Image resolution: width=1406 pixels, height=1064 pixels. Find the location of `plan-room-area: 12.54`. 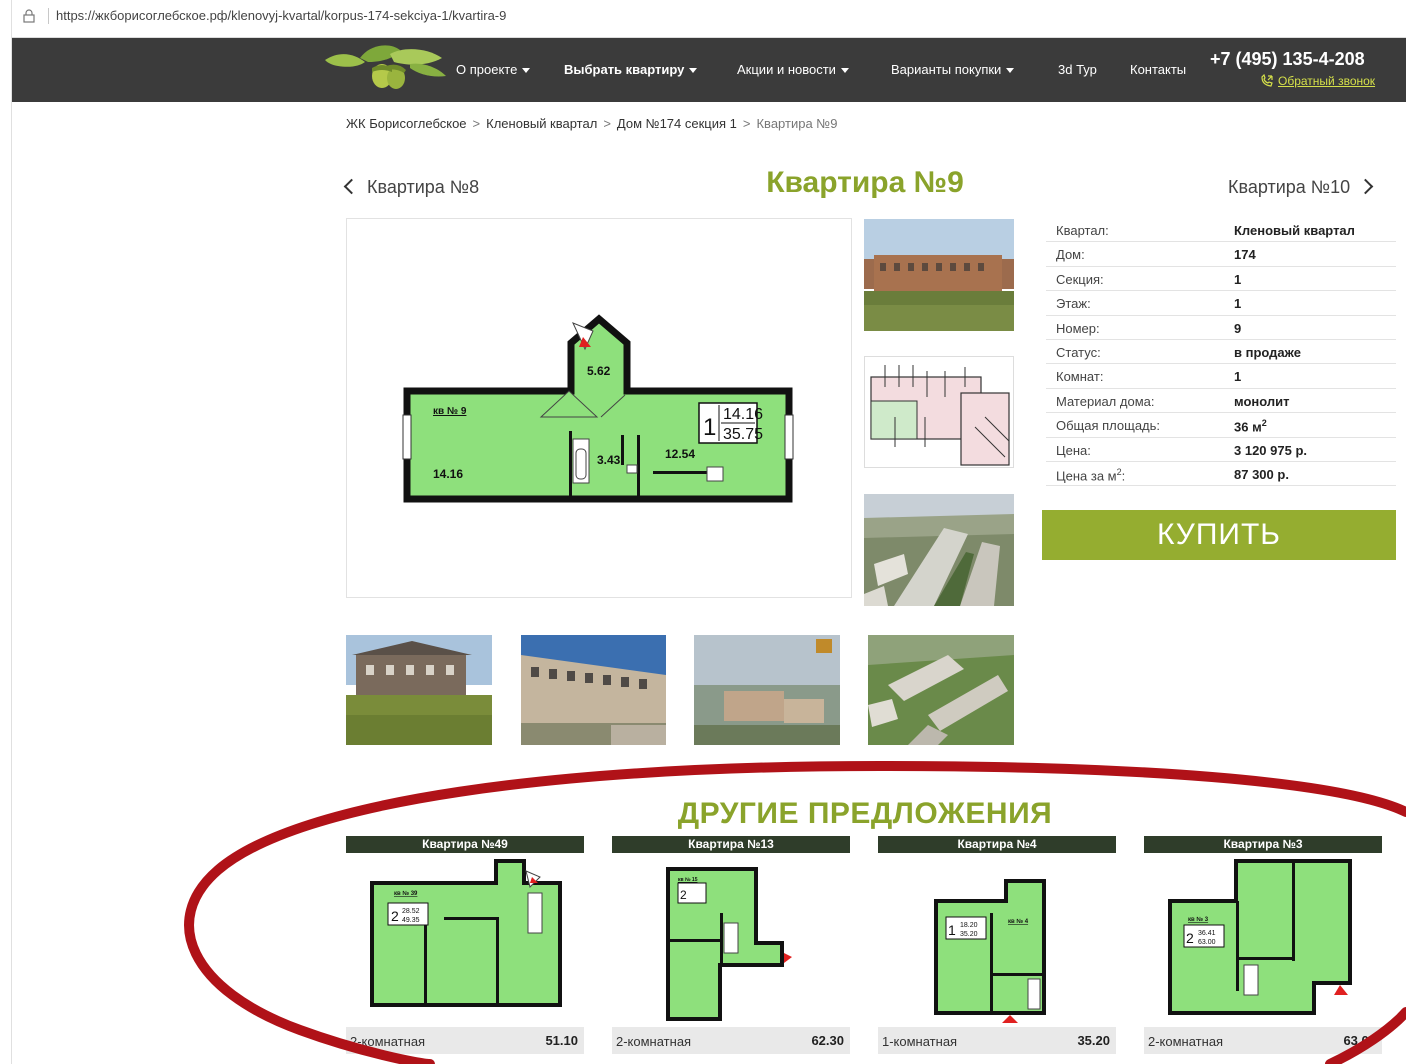

plan-room-area: 12.54 is located at coordinates (680, 454).